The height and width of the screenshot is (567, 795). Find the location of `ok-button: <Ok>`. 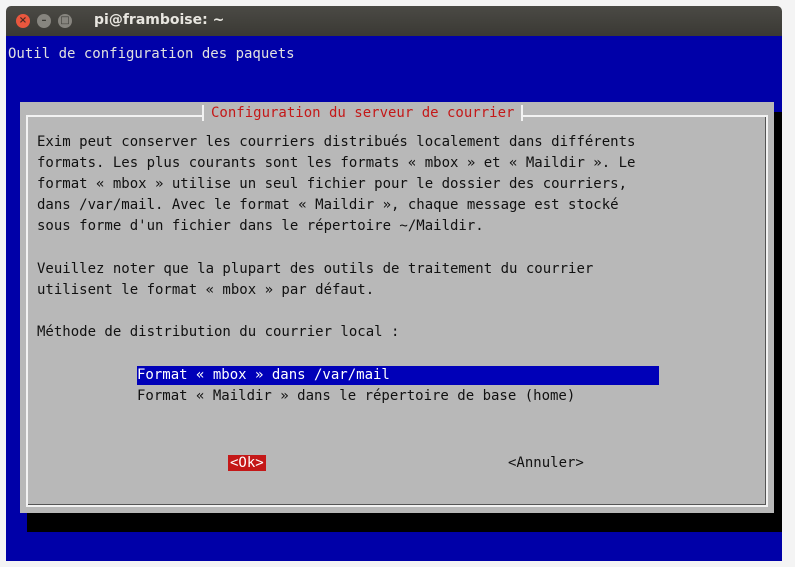

ok-button: <Ok> is located at coordinates (247, 463).